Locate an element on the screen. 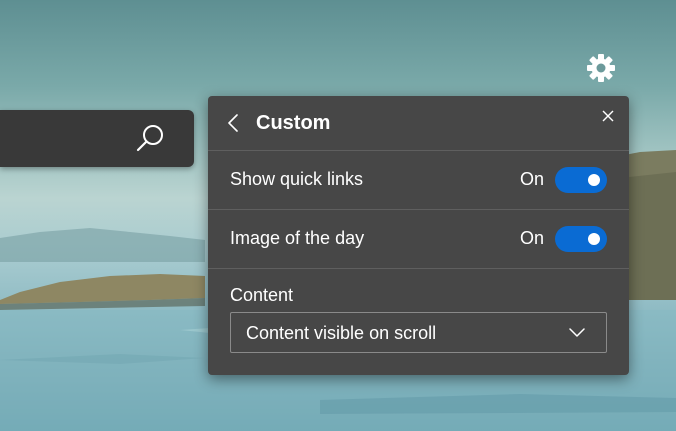 The height and width of the screenshot is (431, 676). close-button is located at coordinates (608, 116).